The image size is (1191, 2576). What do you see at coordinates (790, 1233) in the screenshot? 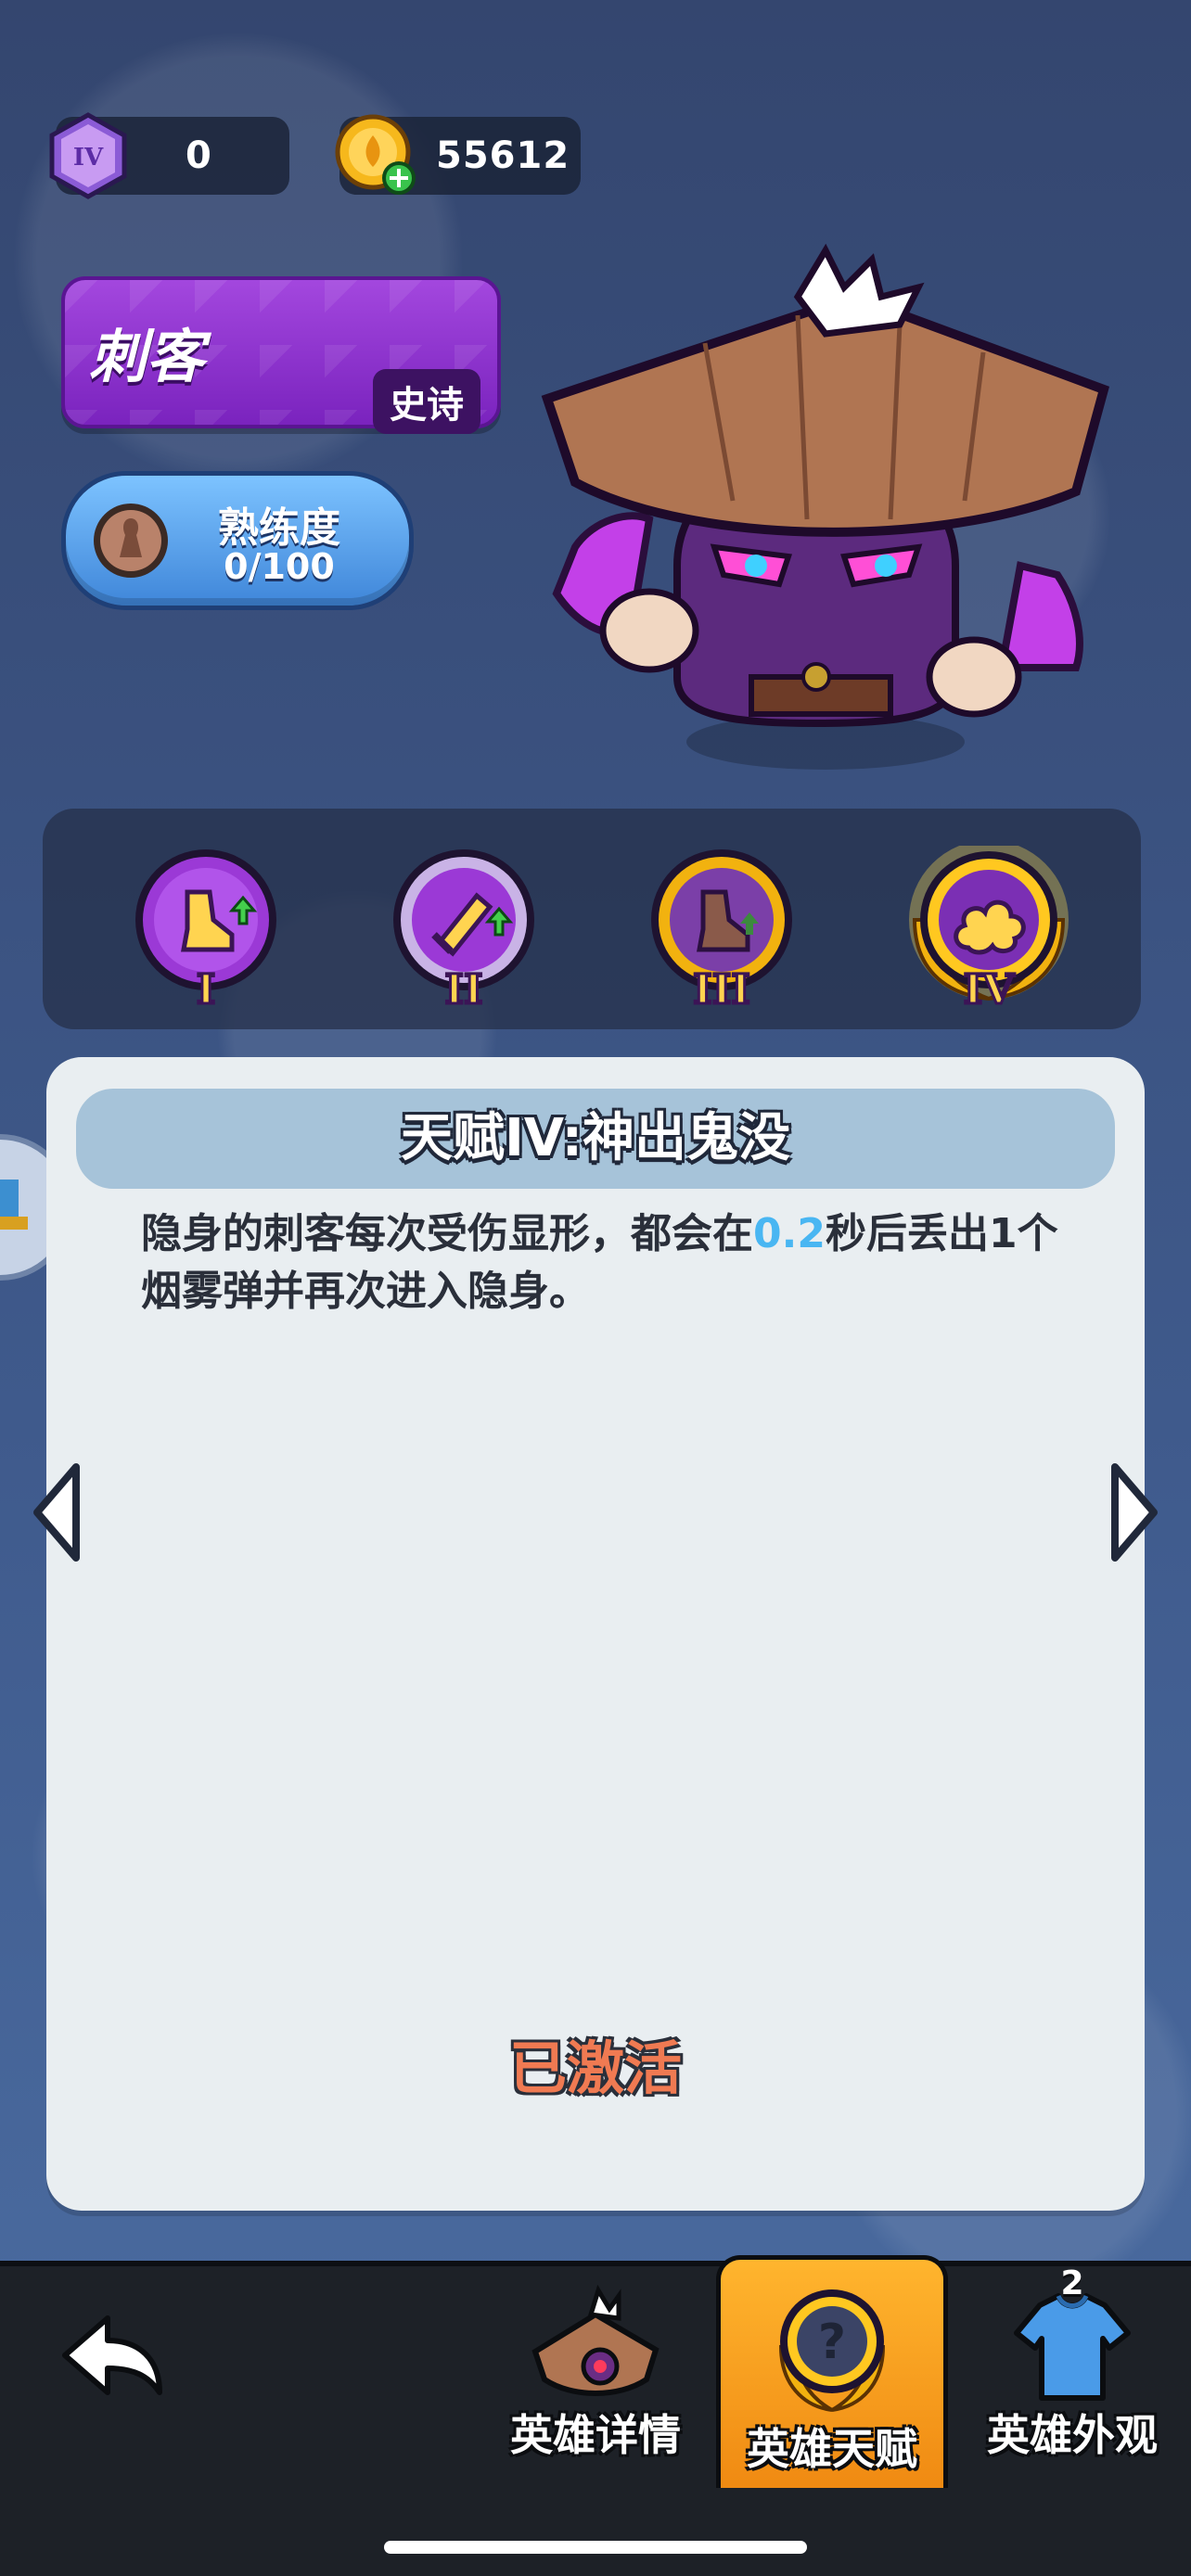
I see `talent-duration-value: 0.2` at bounding box center [790, 1233].